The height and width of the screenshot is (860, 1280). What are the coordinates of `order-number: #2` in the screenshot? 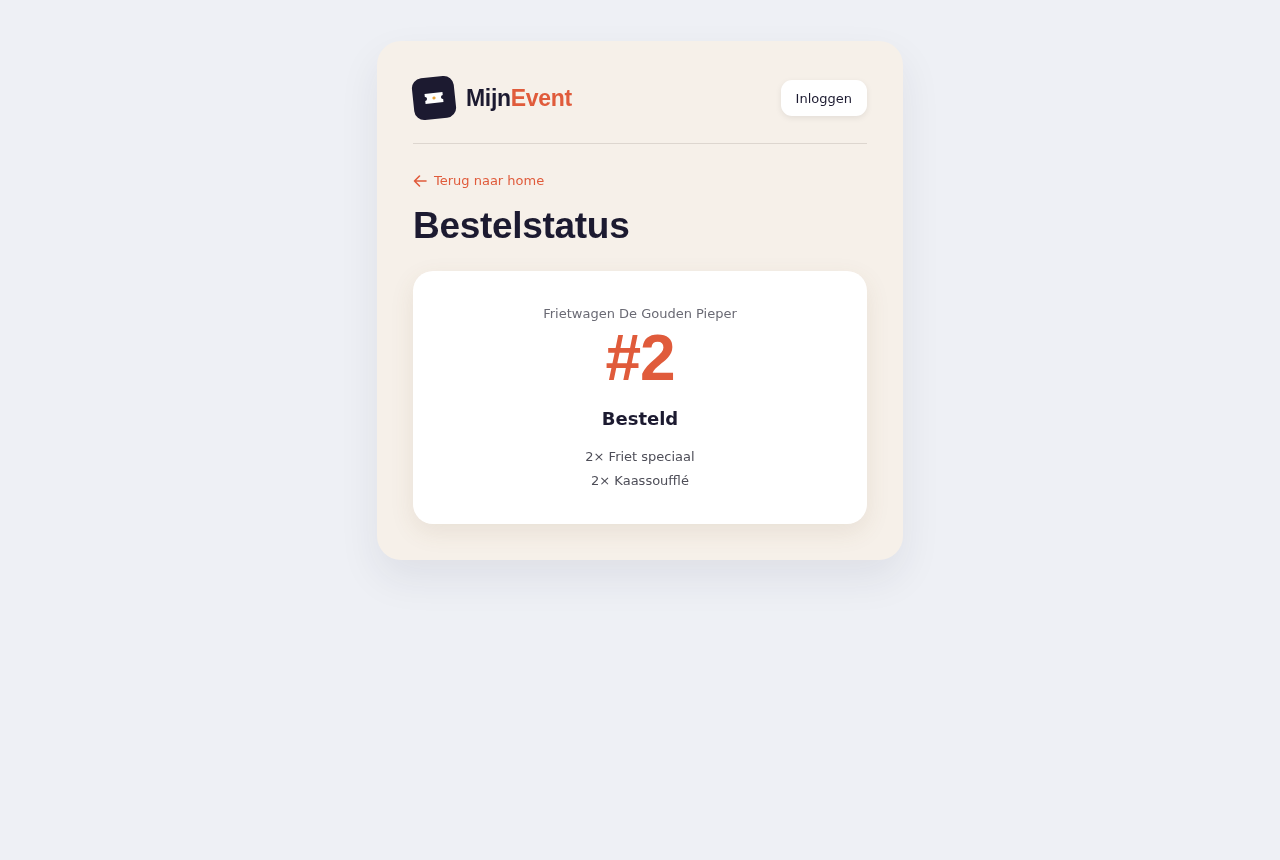 It's located at (640, 357).